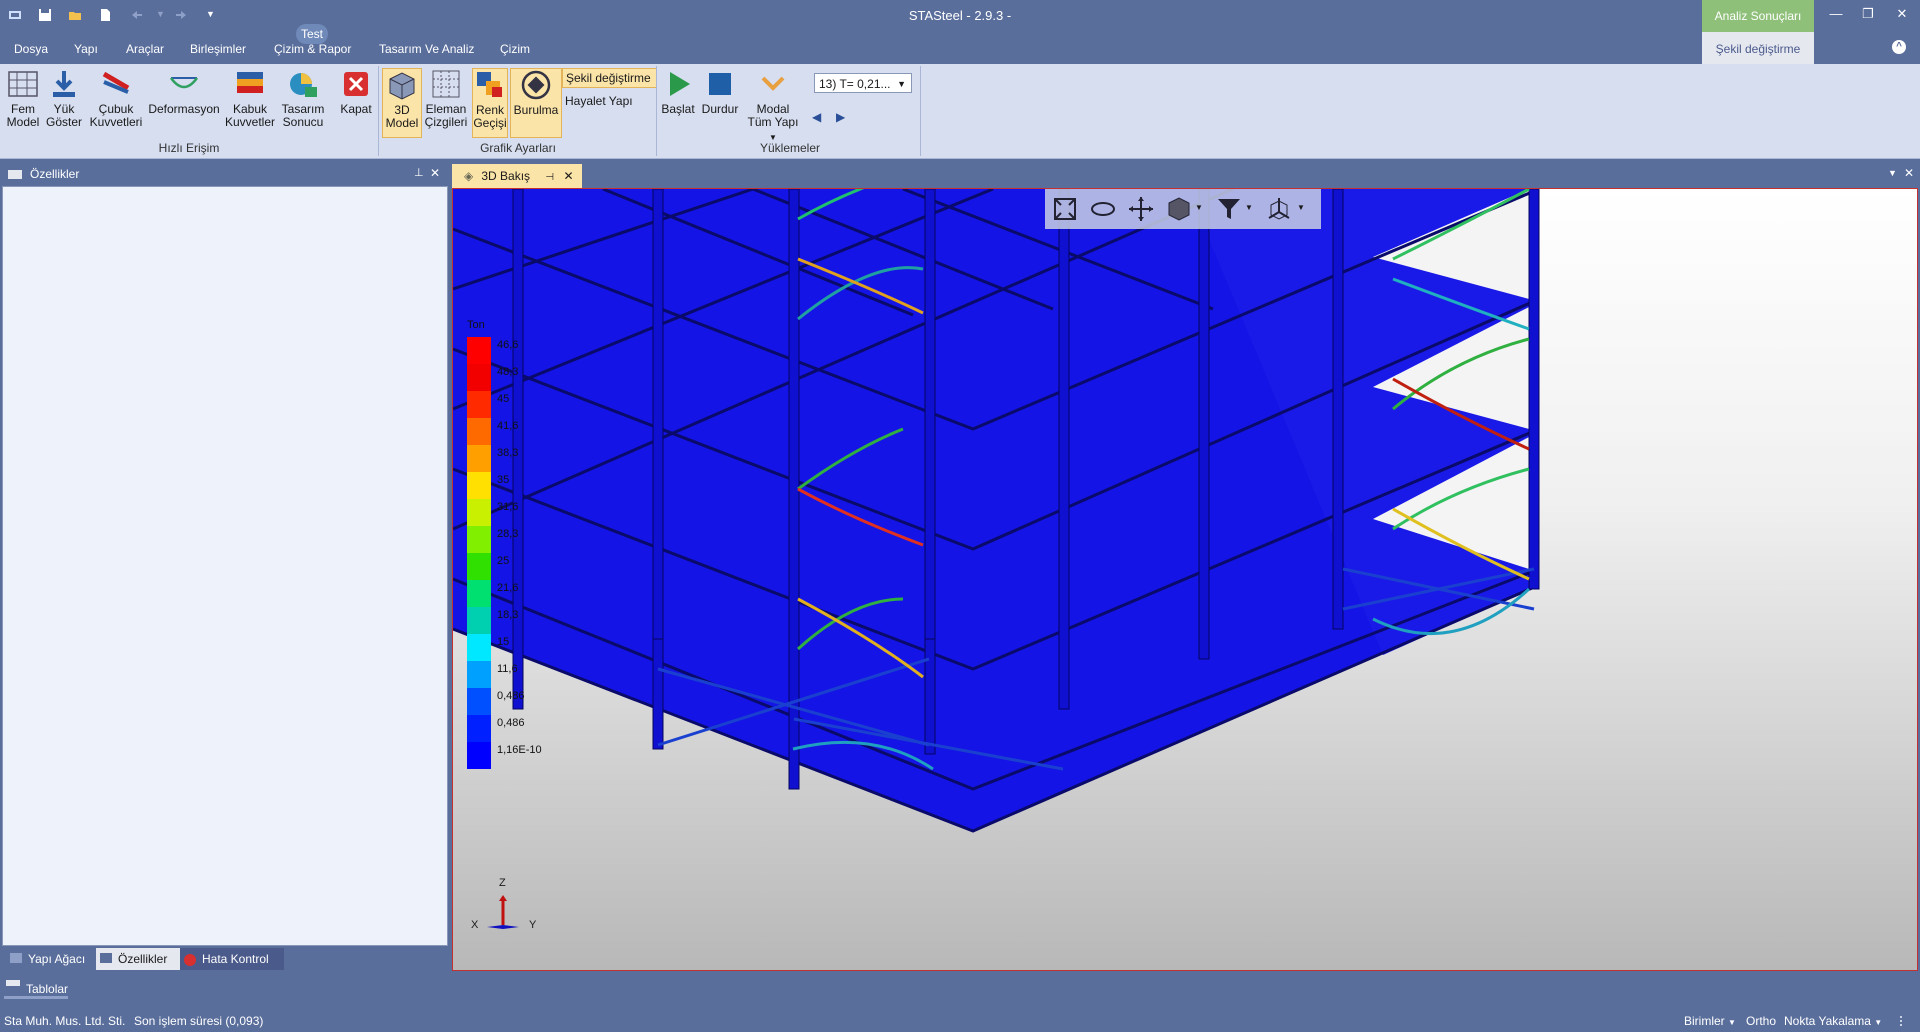  I want to click on menu-cizim-rapor: Çizim & Rapor, so click(312, 49).